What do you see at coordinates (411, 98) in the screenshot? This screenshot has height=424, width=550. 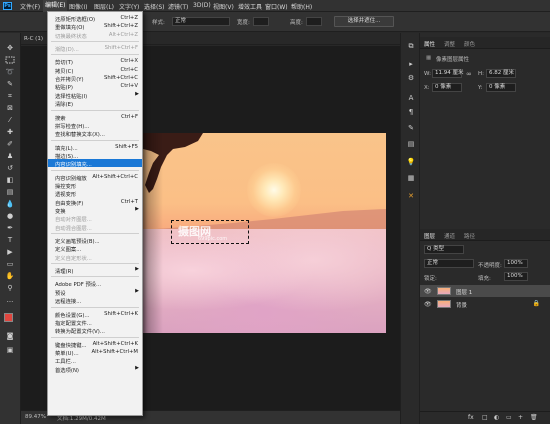 I see `character-icon: A` at bounding box center [411, 98].